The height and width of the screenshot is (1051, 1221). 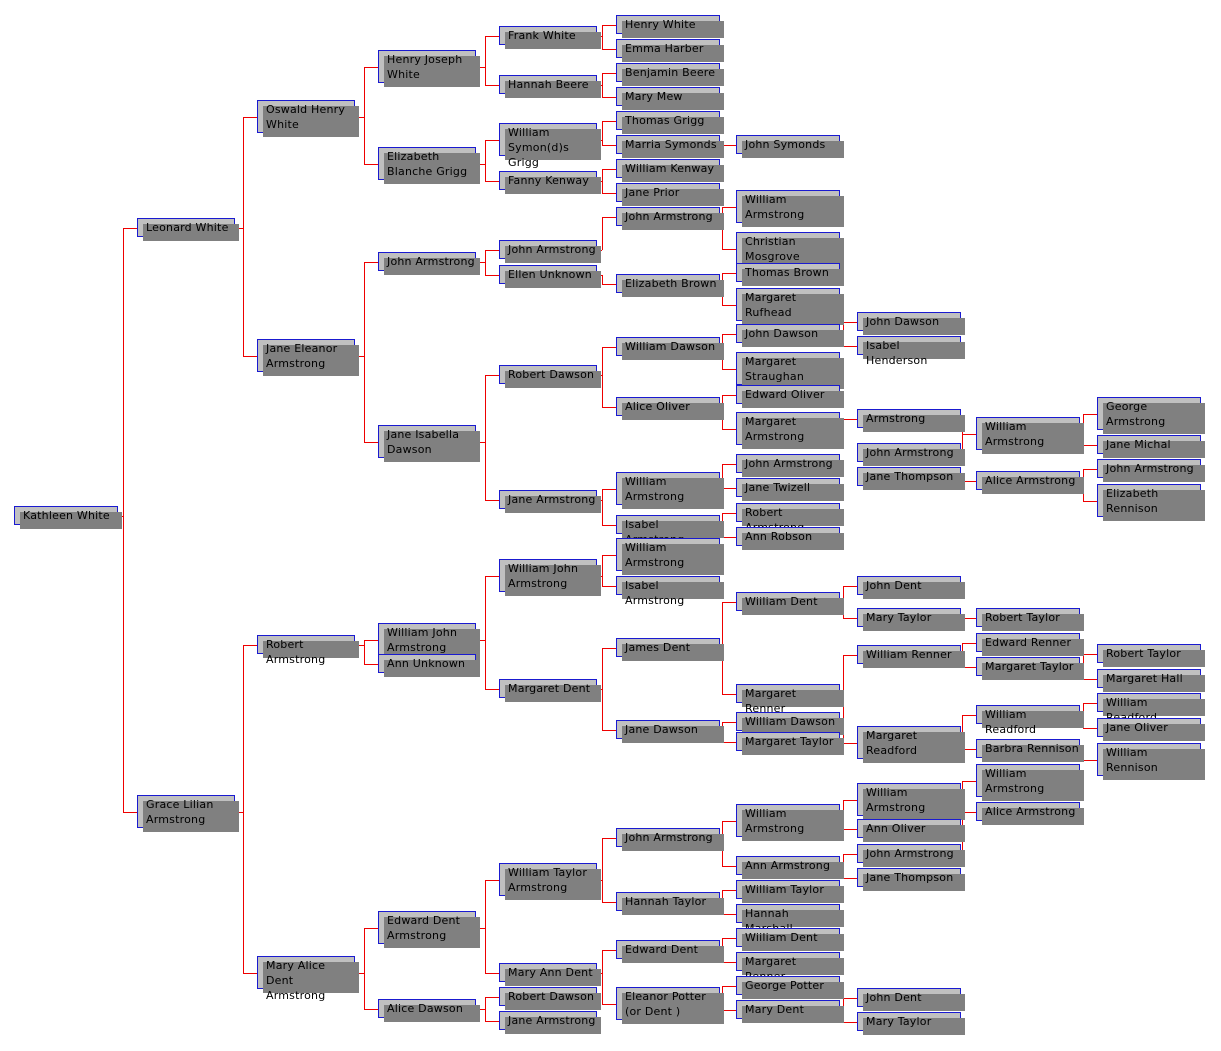 What do you see at coordinates (670, 122) in the screenshot?
I see `person-node: Thomas Grigg` at bounding box center [670, 122].